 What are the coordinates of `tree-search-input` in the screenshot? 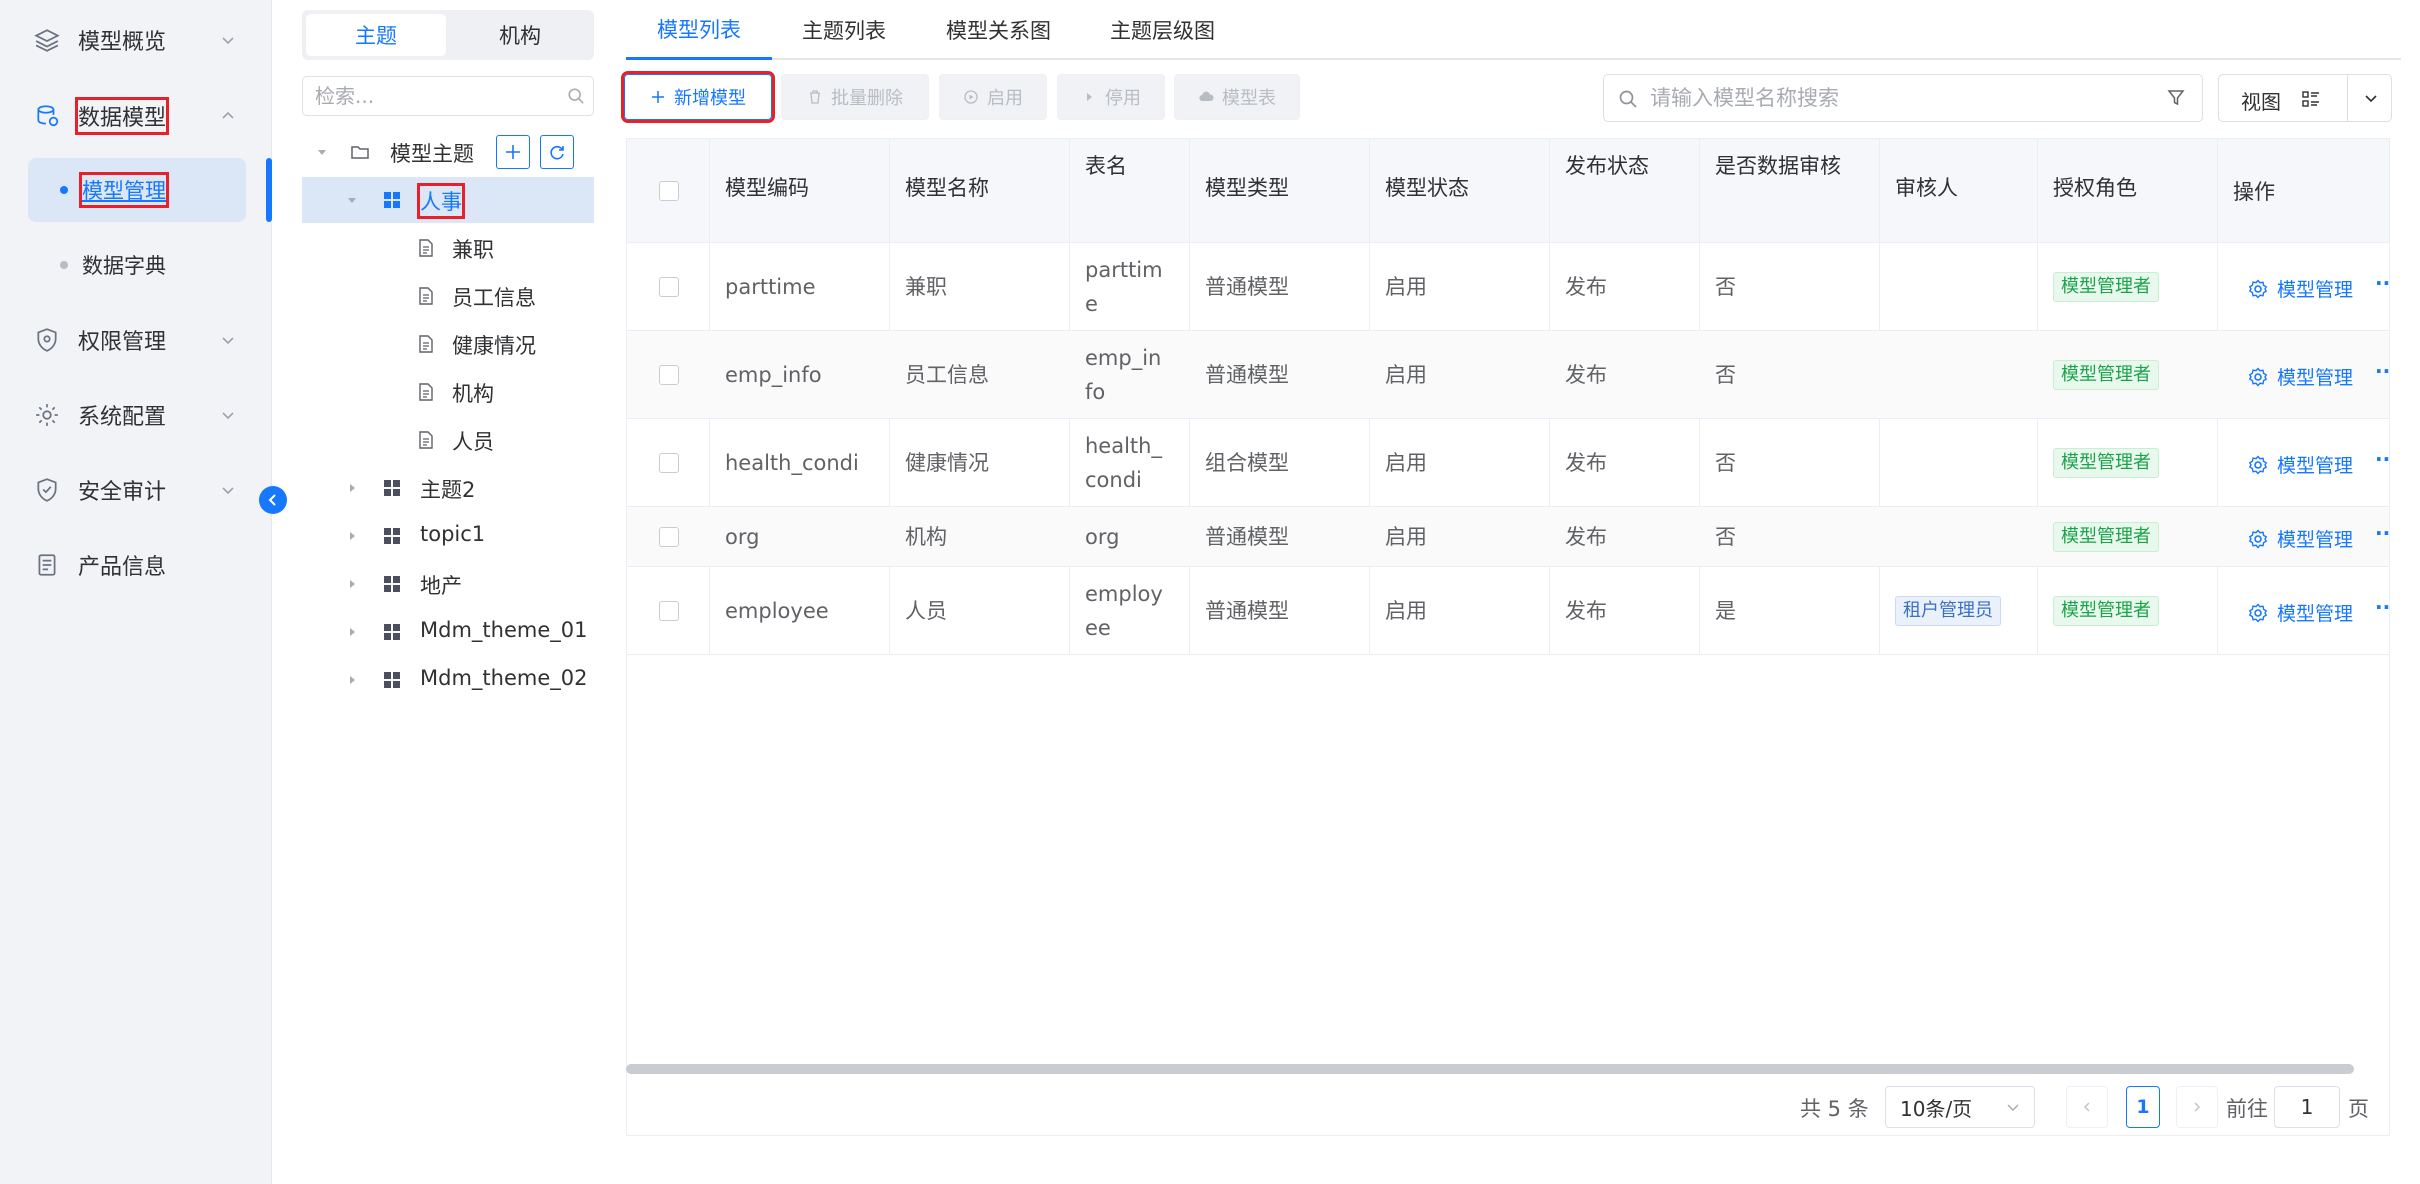 It's located at (423, 96).